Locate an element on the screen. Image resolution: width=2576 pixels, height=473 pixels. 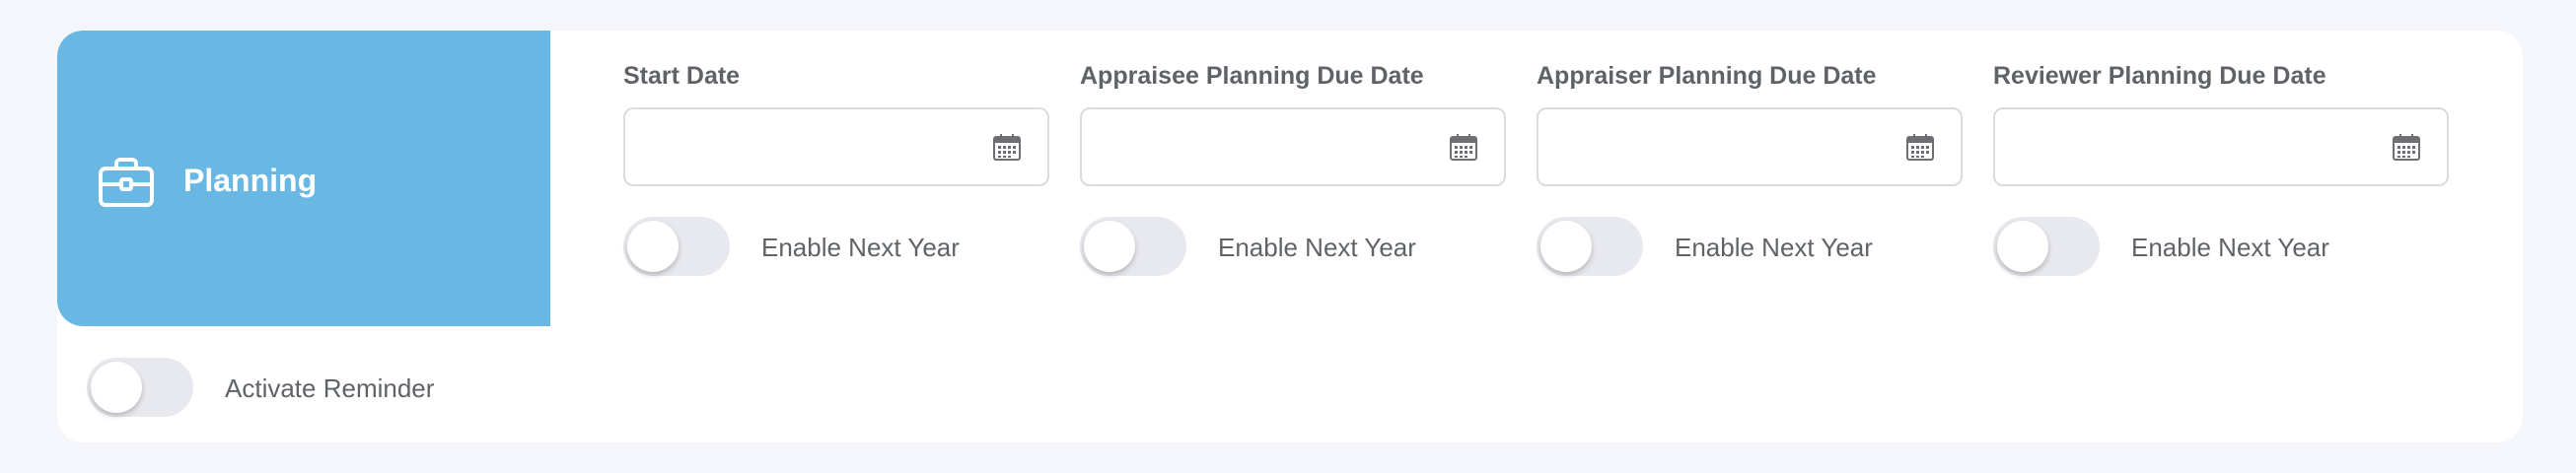
enable-next-year-toggle-reviewer is located at coordinates (2047, 246).